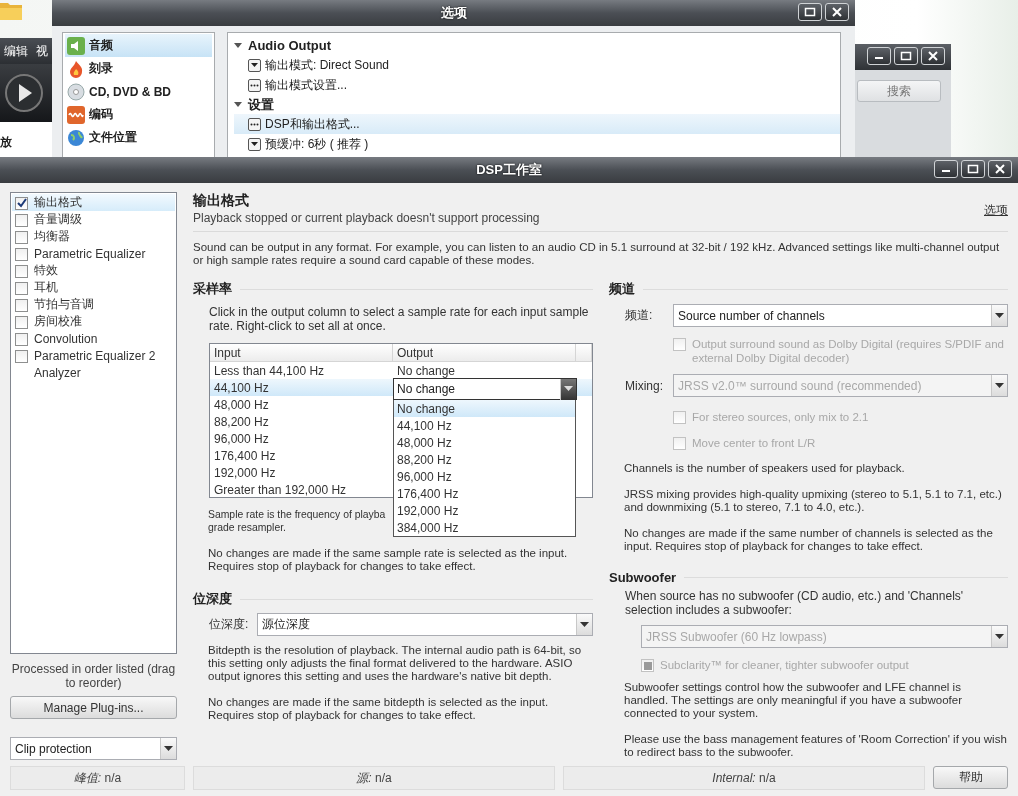  I want to click on setting-item: 预缓冲: 6秒 ( 推荐 ), so click(537, 144).